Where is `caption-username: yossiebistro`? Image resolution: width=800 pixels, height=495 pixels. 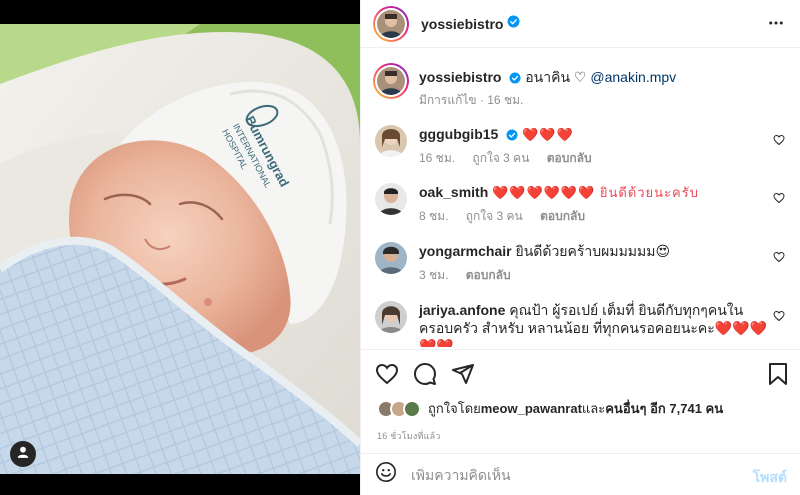
caption-username: yossiebistro is located at coordinates (460, 77).